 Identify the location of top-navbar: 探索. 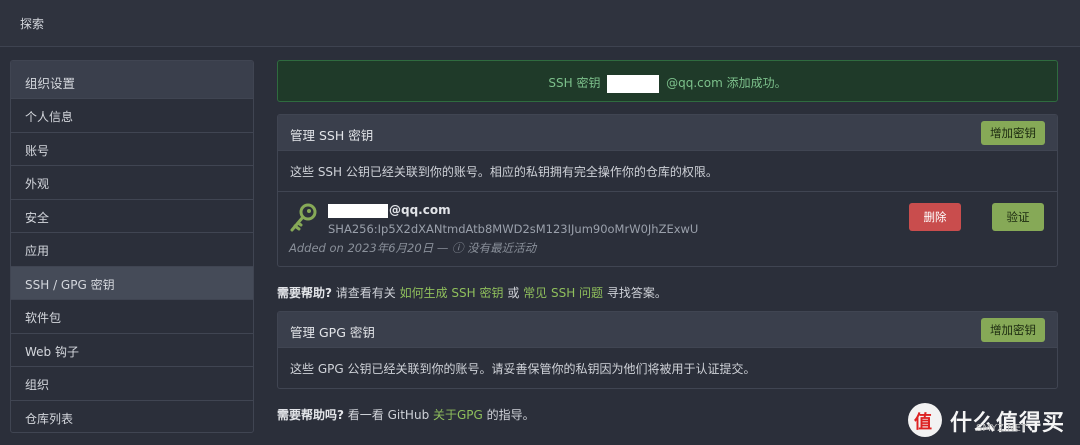
(540, 23).